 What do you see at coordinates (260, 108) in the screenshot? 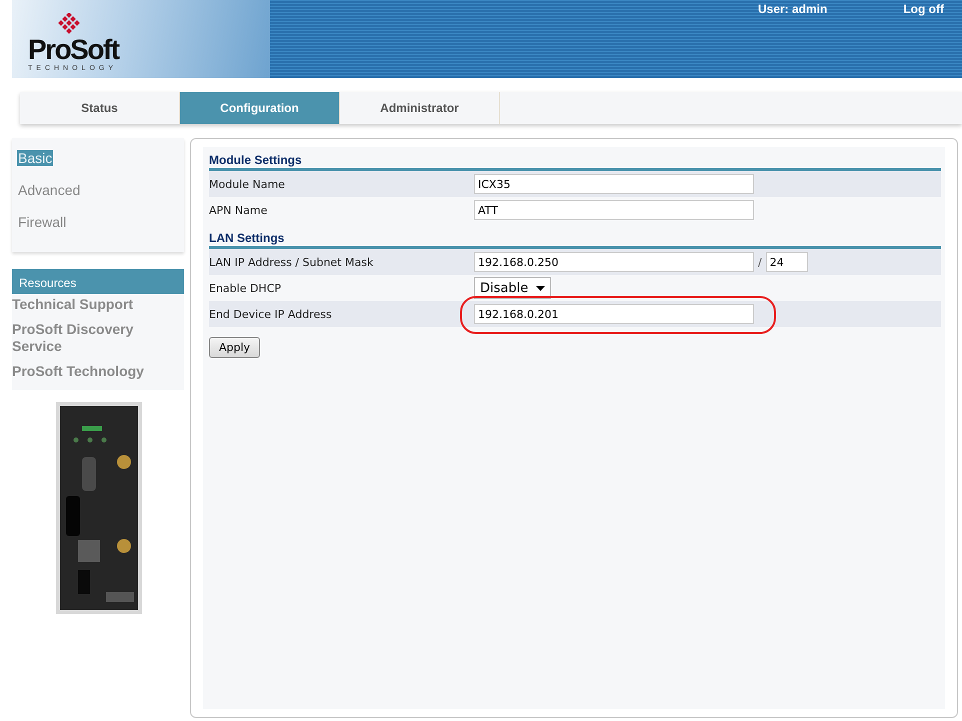
I see `nav-tab: Configuration` at bounding box center [260, 108].